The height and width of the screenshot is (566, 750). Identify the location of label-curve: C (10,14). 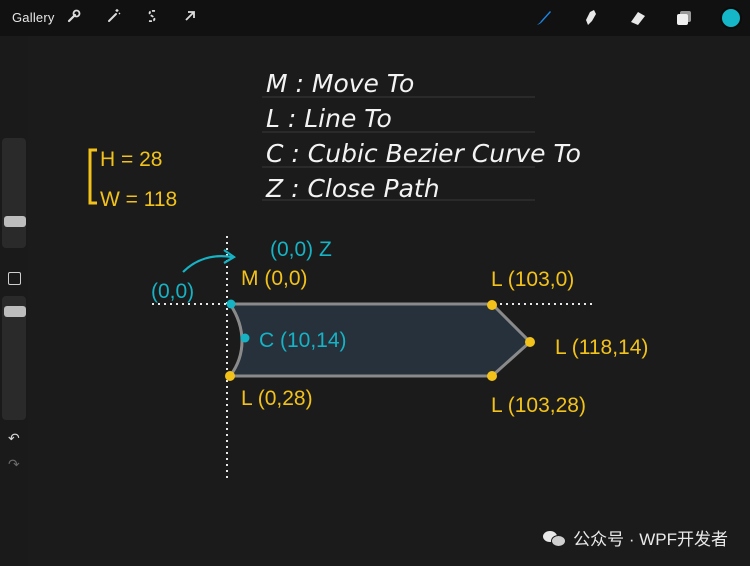
(303, 340).